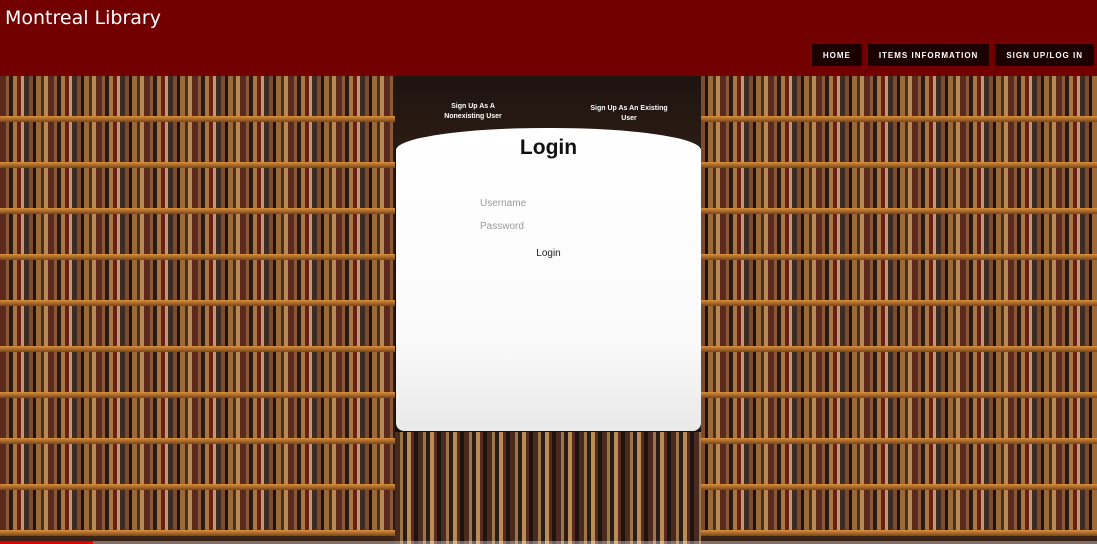 This screenshot has height=544, width=1097. I want to click on tab-existing-user: Sign Up As An Existing User, so click(629, 114).